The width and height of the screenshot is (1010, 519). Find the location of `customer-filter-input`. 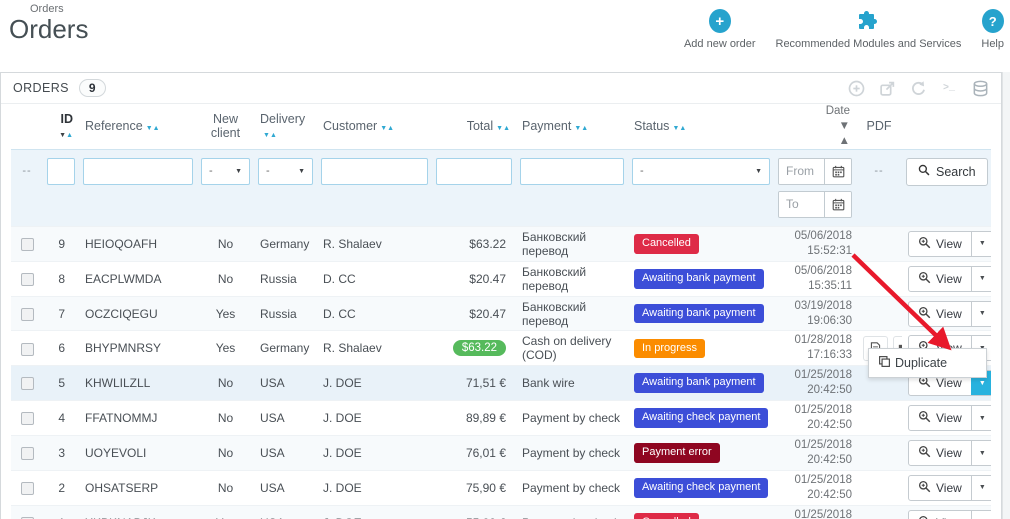

customer-filter-input is located at coordinates (374, 171).